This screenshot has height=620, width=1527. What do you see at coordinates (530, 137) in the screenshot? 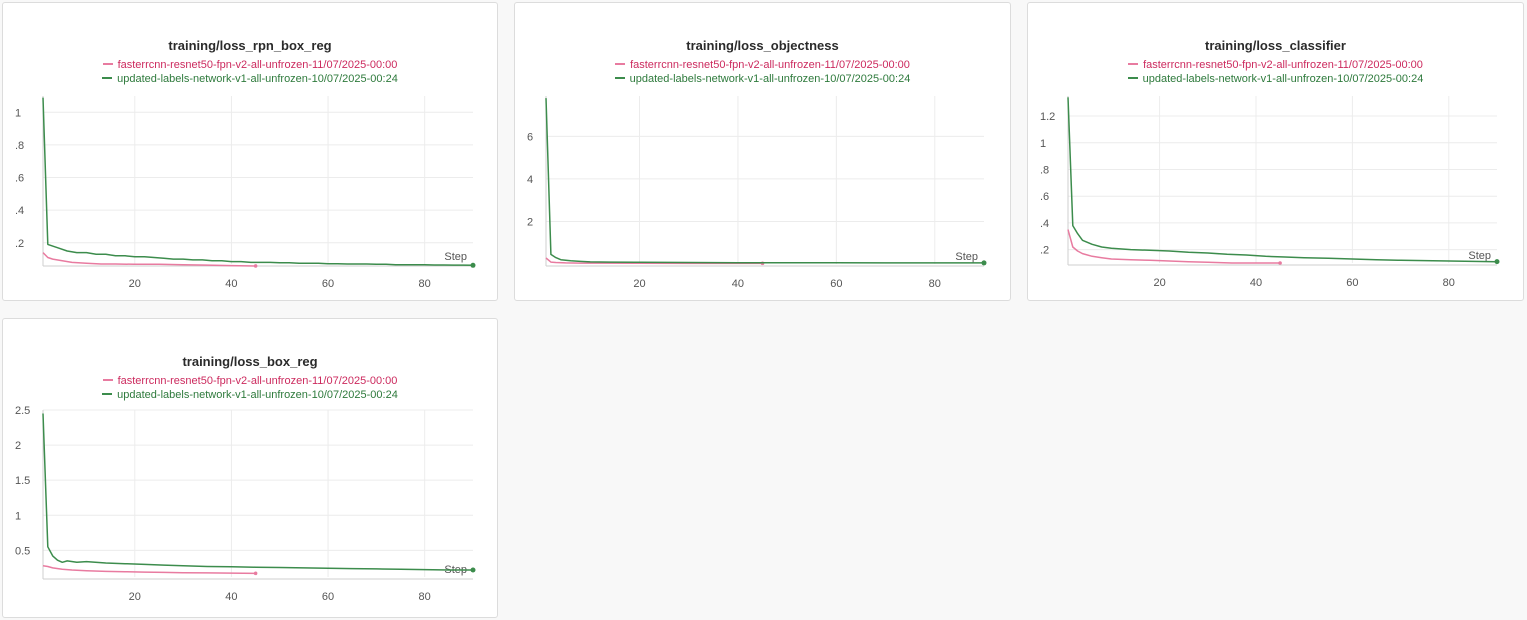
I see `y-tick-label: 6` at bounding box center [530, 137].